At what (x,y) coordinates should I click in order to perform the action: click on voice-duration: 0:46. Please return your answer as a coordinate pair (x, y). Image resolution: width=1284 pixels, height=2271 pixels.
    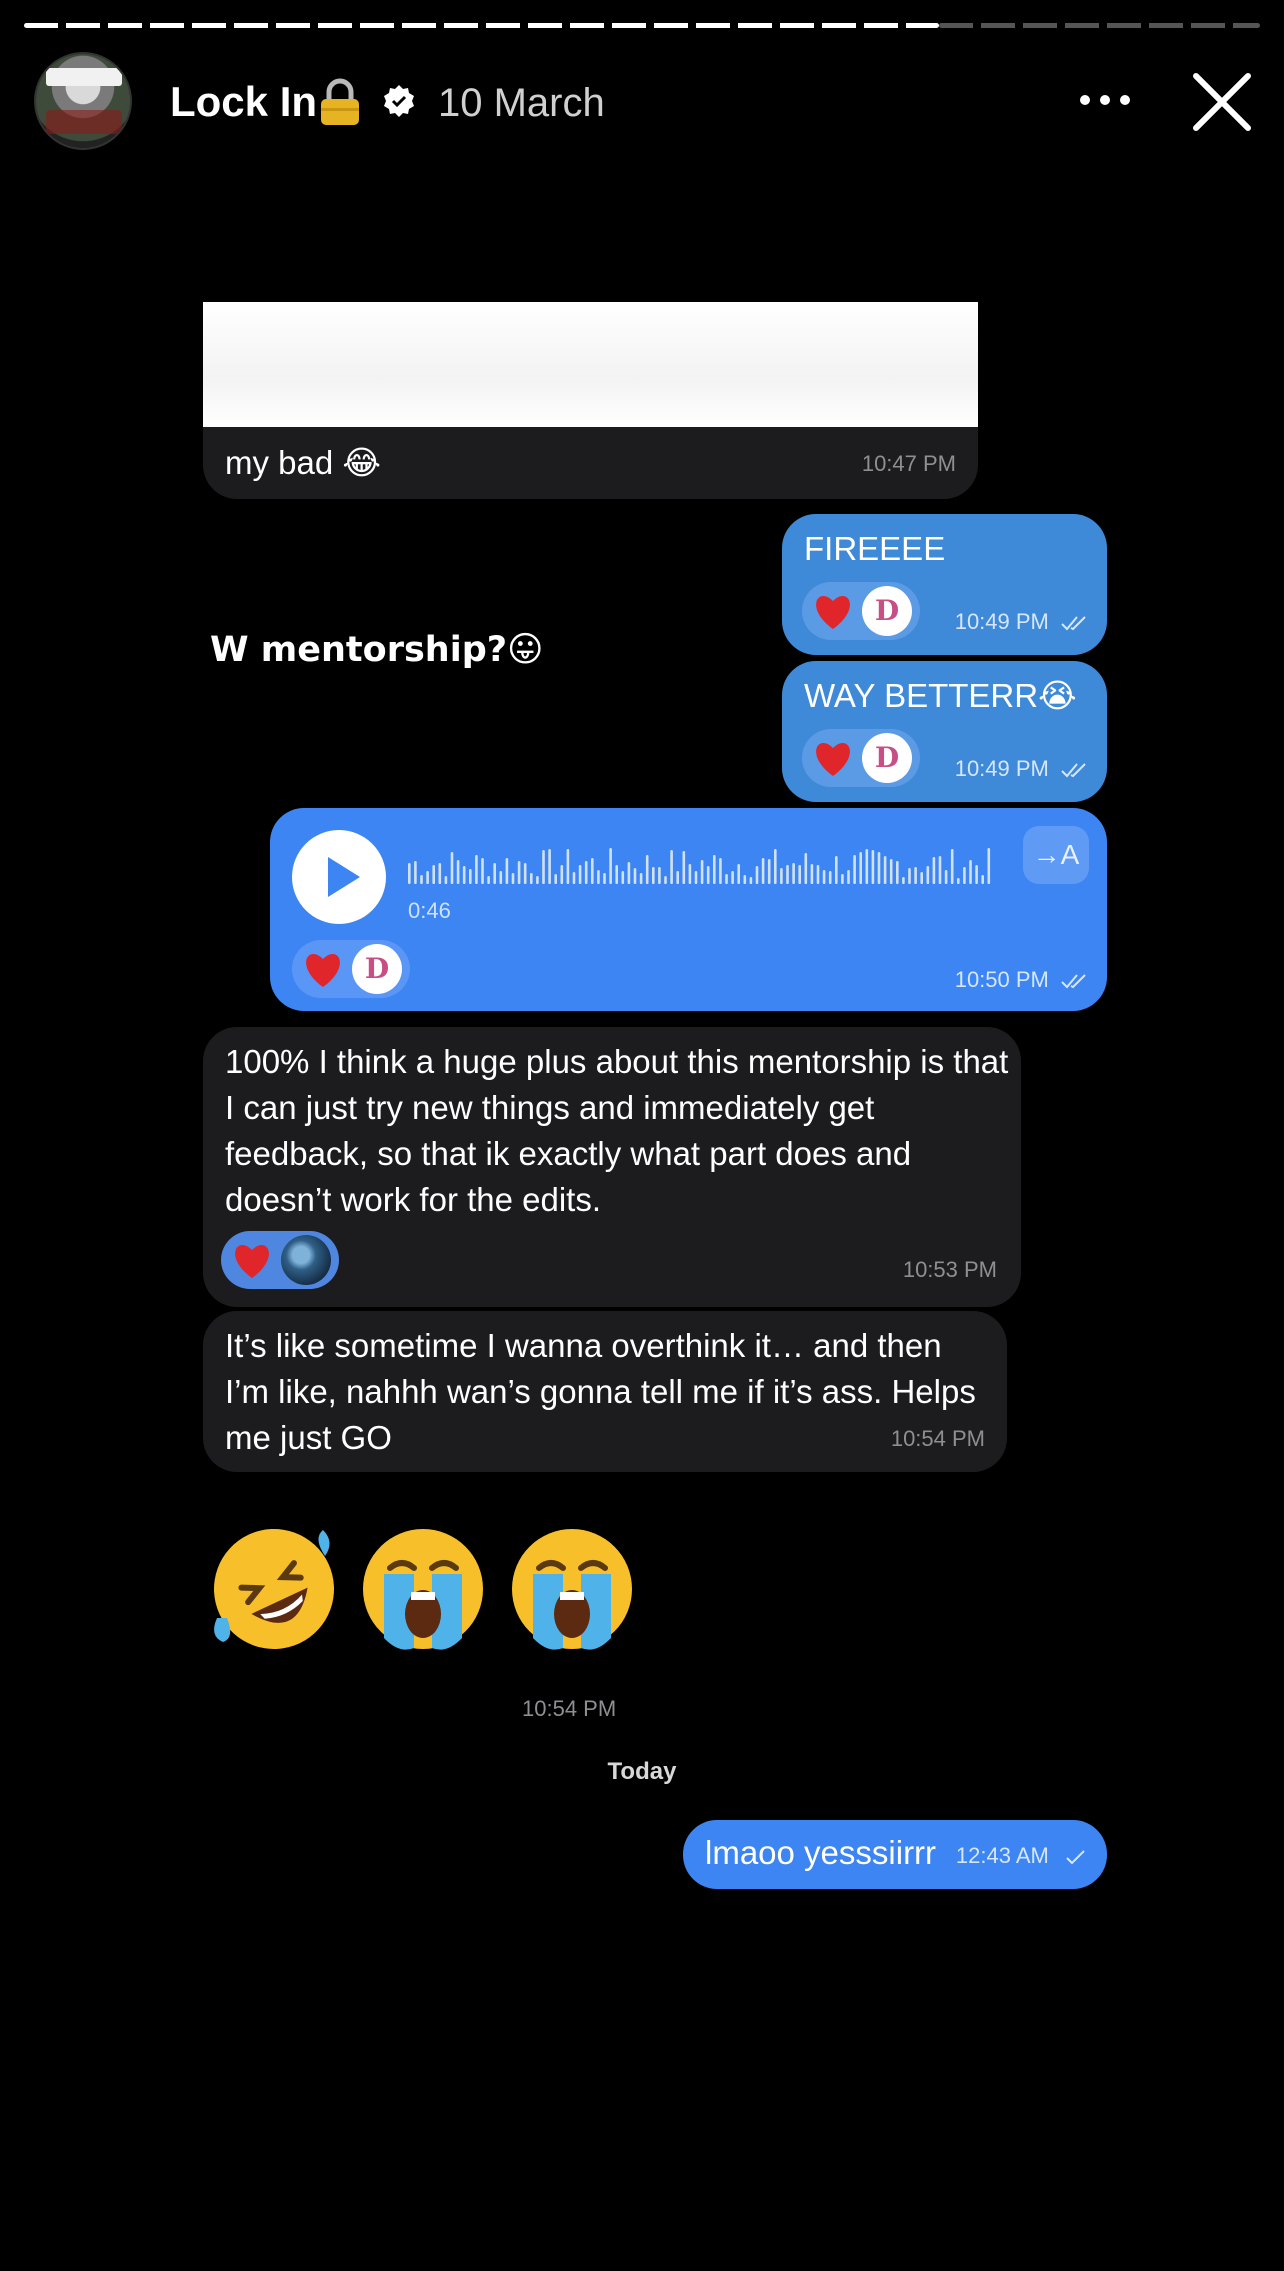
    Looking at the image, I should click on (429, 910).